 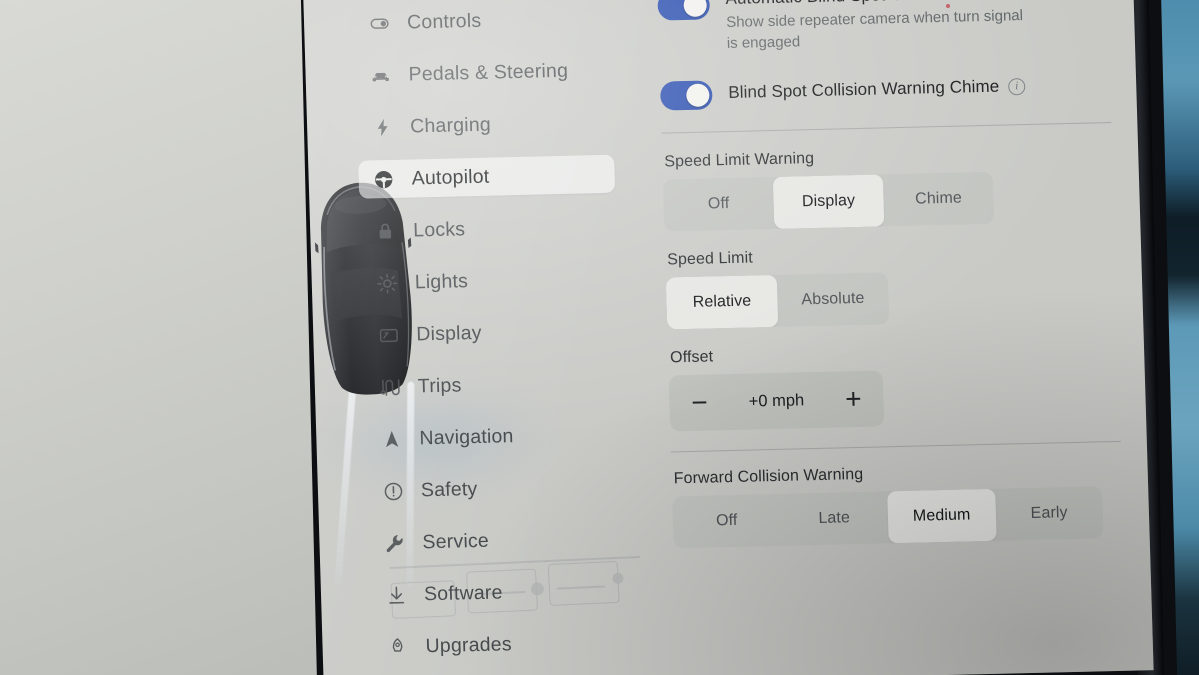 What do you see at coordinates (463, 592) in the screenshot?
I see `sidebar-item-label: Software` at bounding box center [463, 592].